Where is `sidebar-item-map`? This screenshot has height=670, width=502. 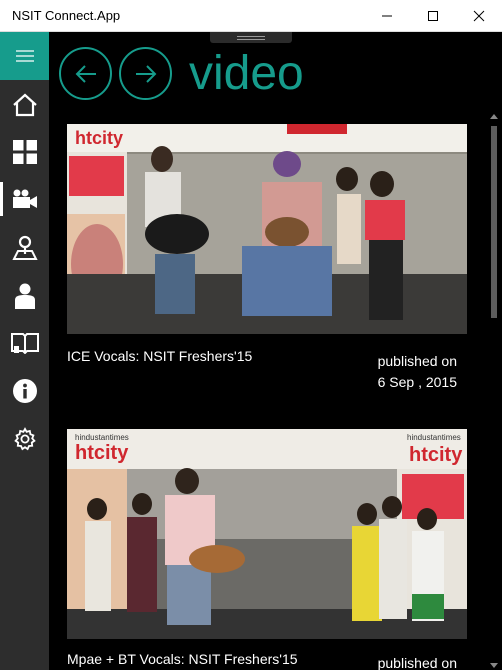
sidebar-item-map is located at coordinates (24, 248).